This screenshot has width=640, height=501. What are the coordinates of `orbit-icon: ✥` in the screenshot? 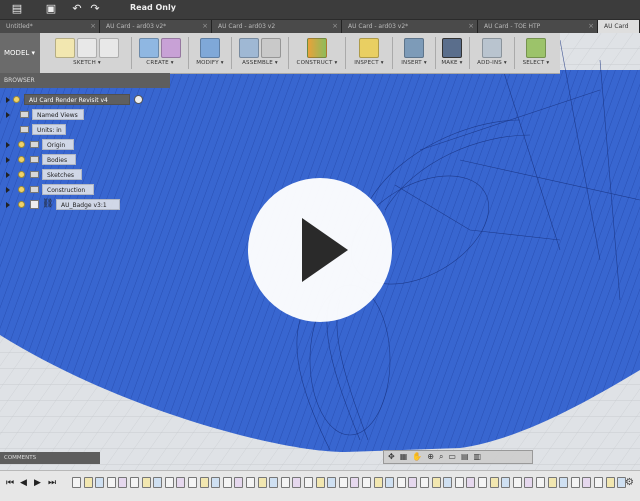 It's located at (391, 457).